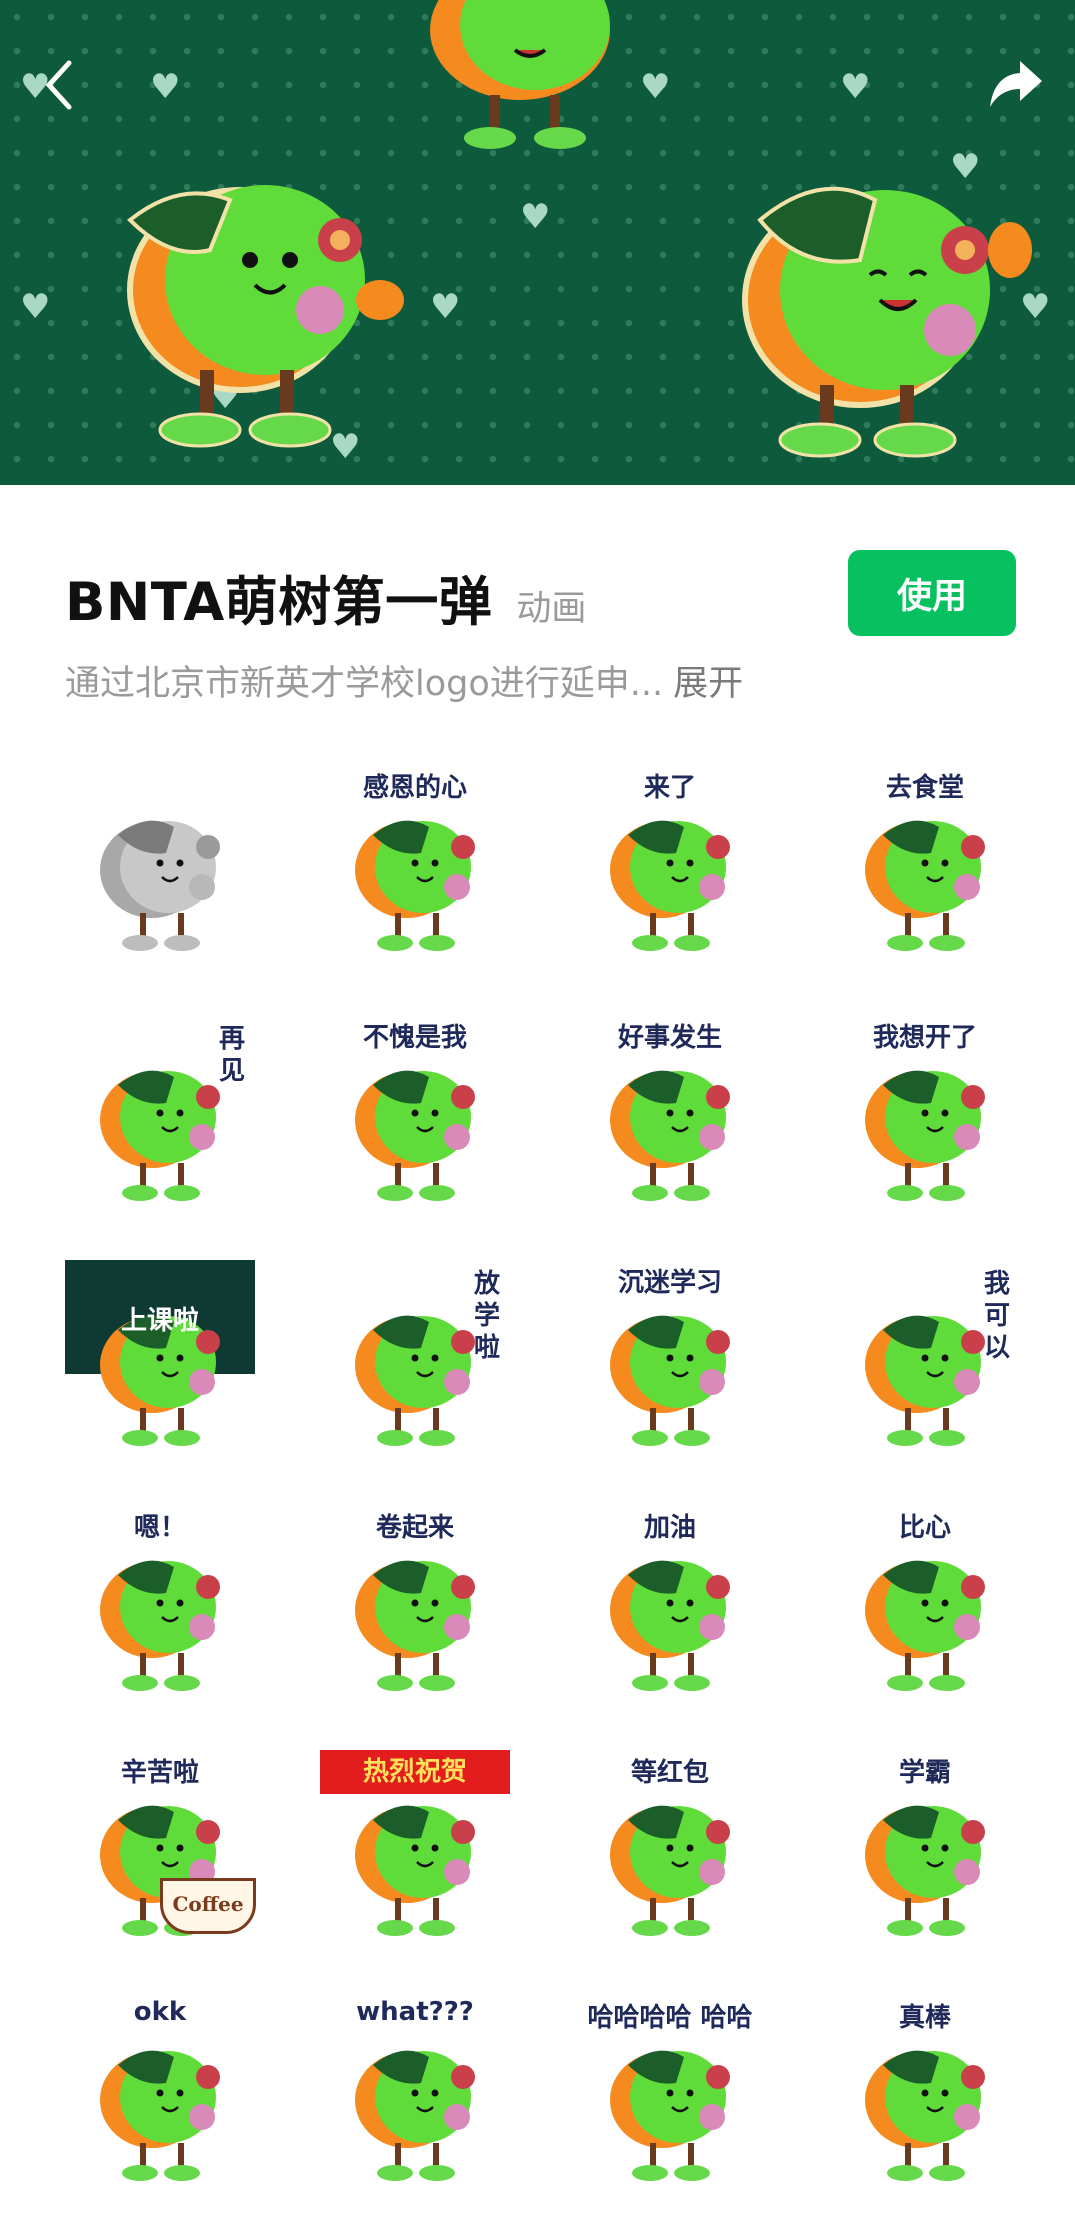  Describe the element at coordinates (924, 1773) in the screenshot. I see `sticker-caption: 学霸` at that location.